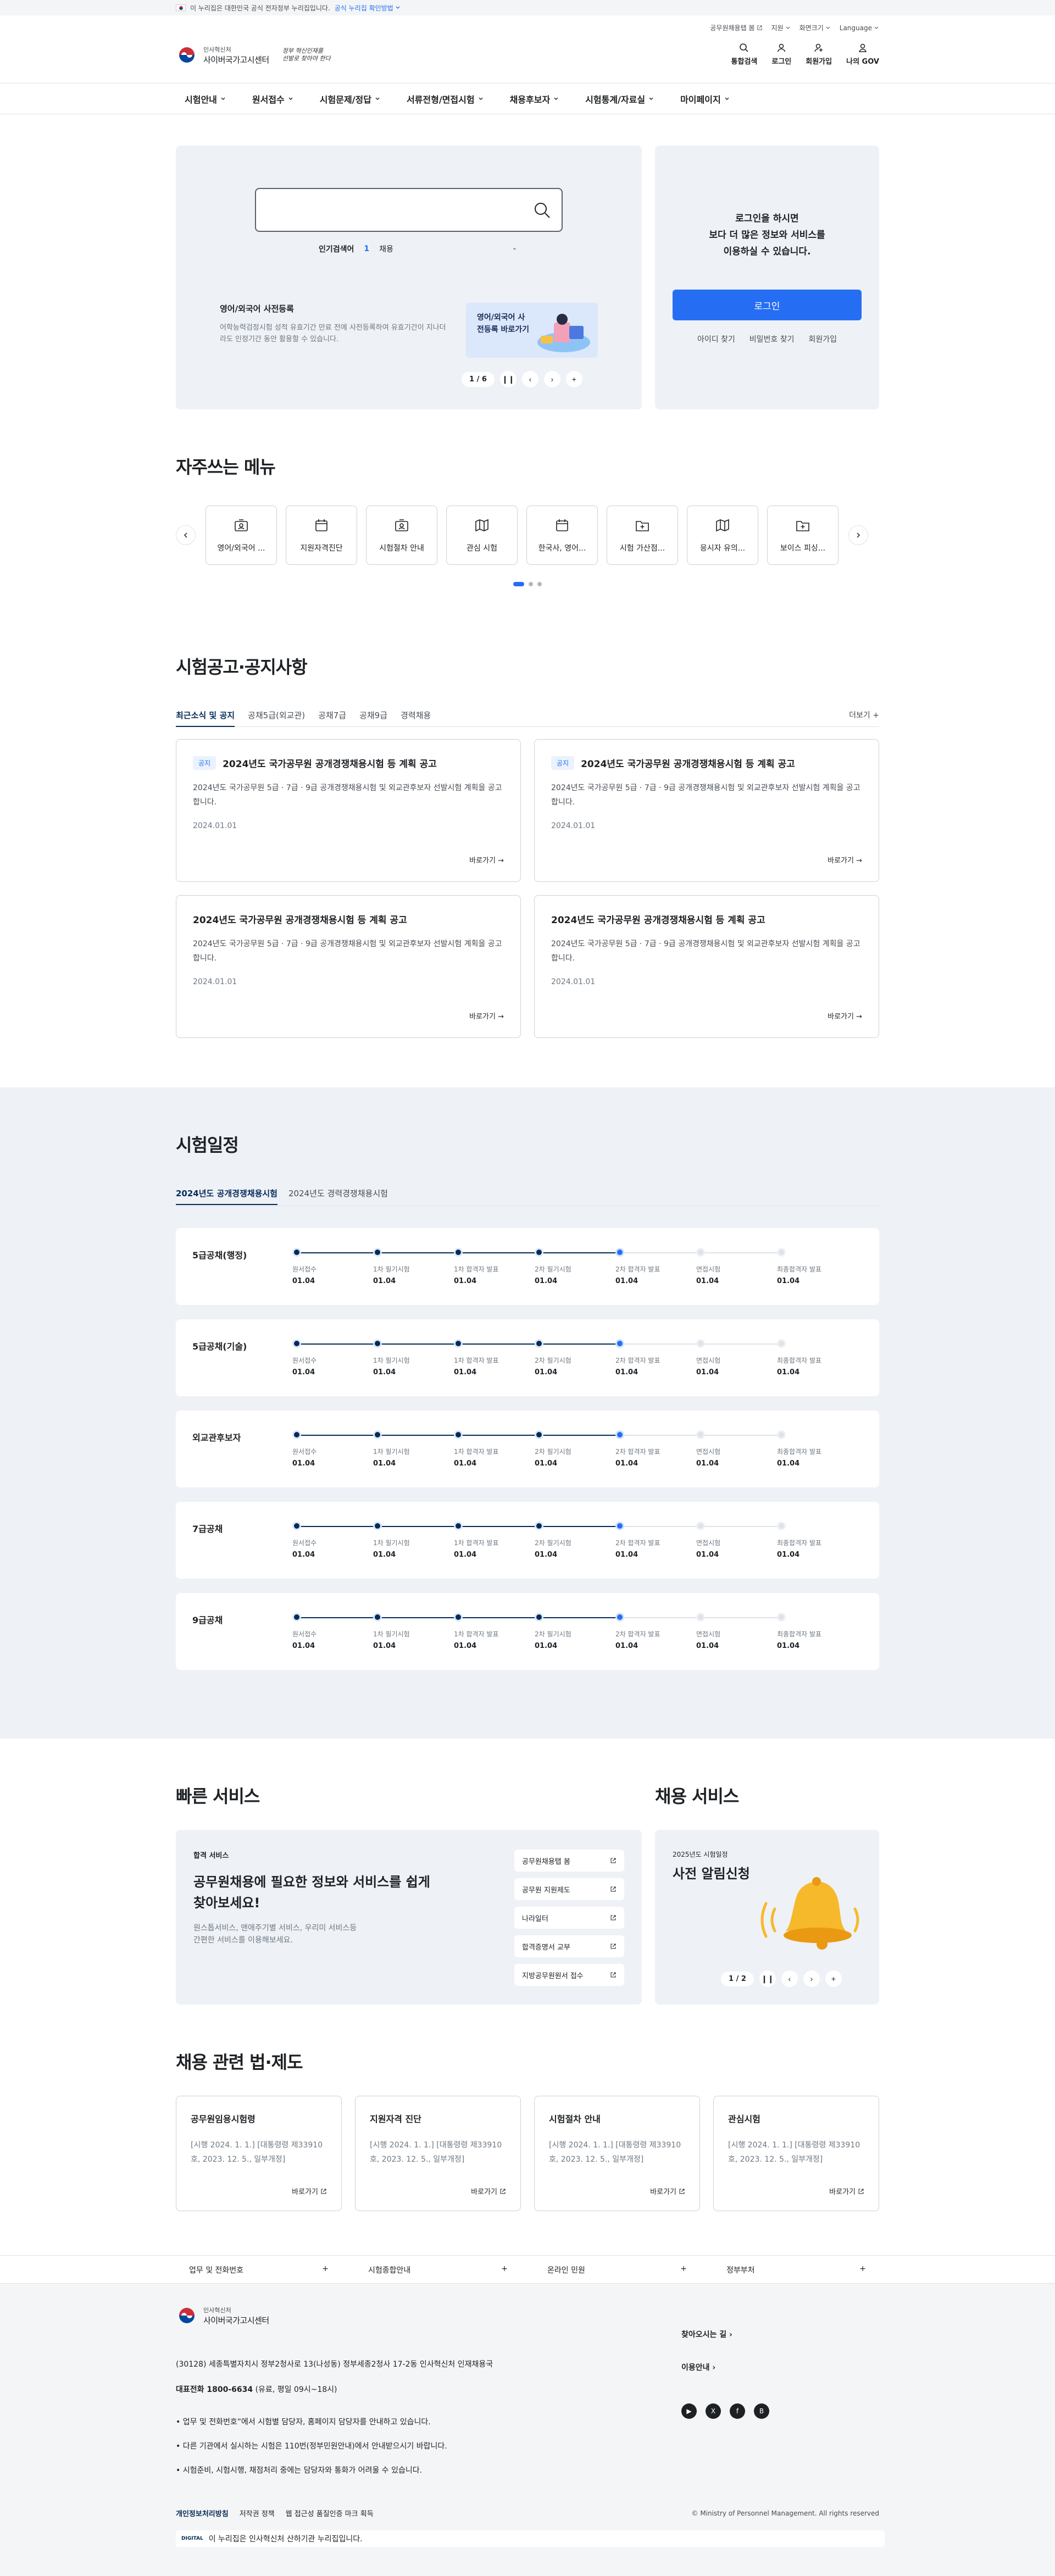  Describe the element at coordinates (321, 548) in the screenshot. I see `freq-menu-label: 지원자격진단` at that location.